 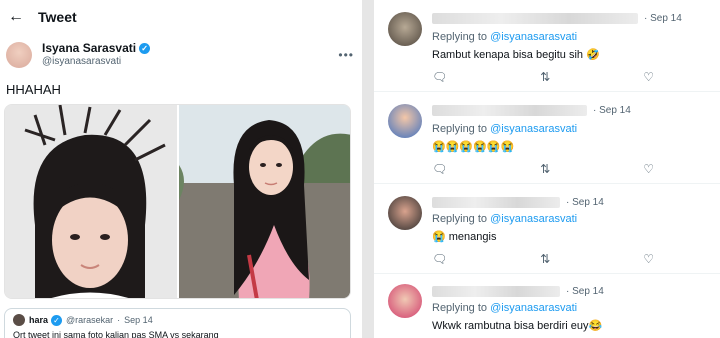 I want to click on author-handle: @isyanasarasvati, so click(x=96, y=62).